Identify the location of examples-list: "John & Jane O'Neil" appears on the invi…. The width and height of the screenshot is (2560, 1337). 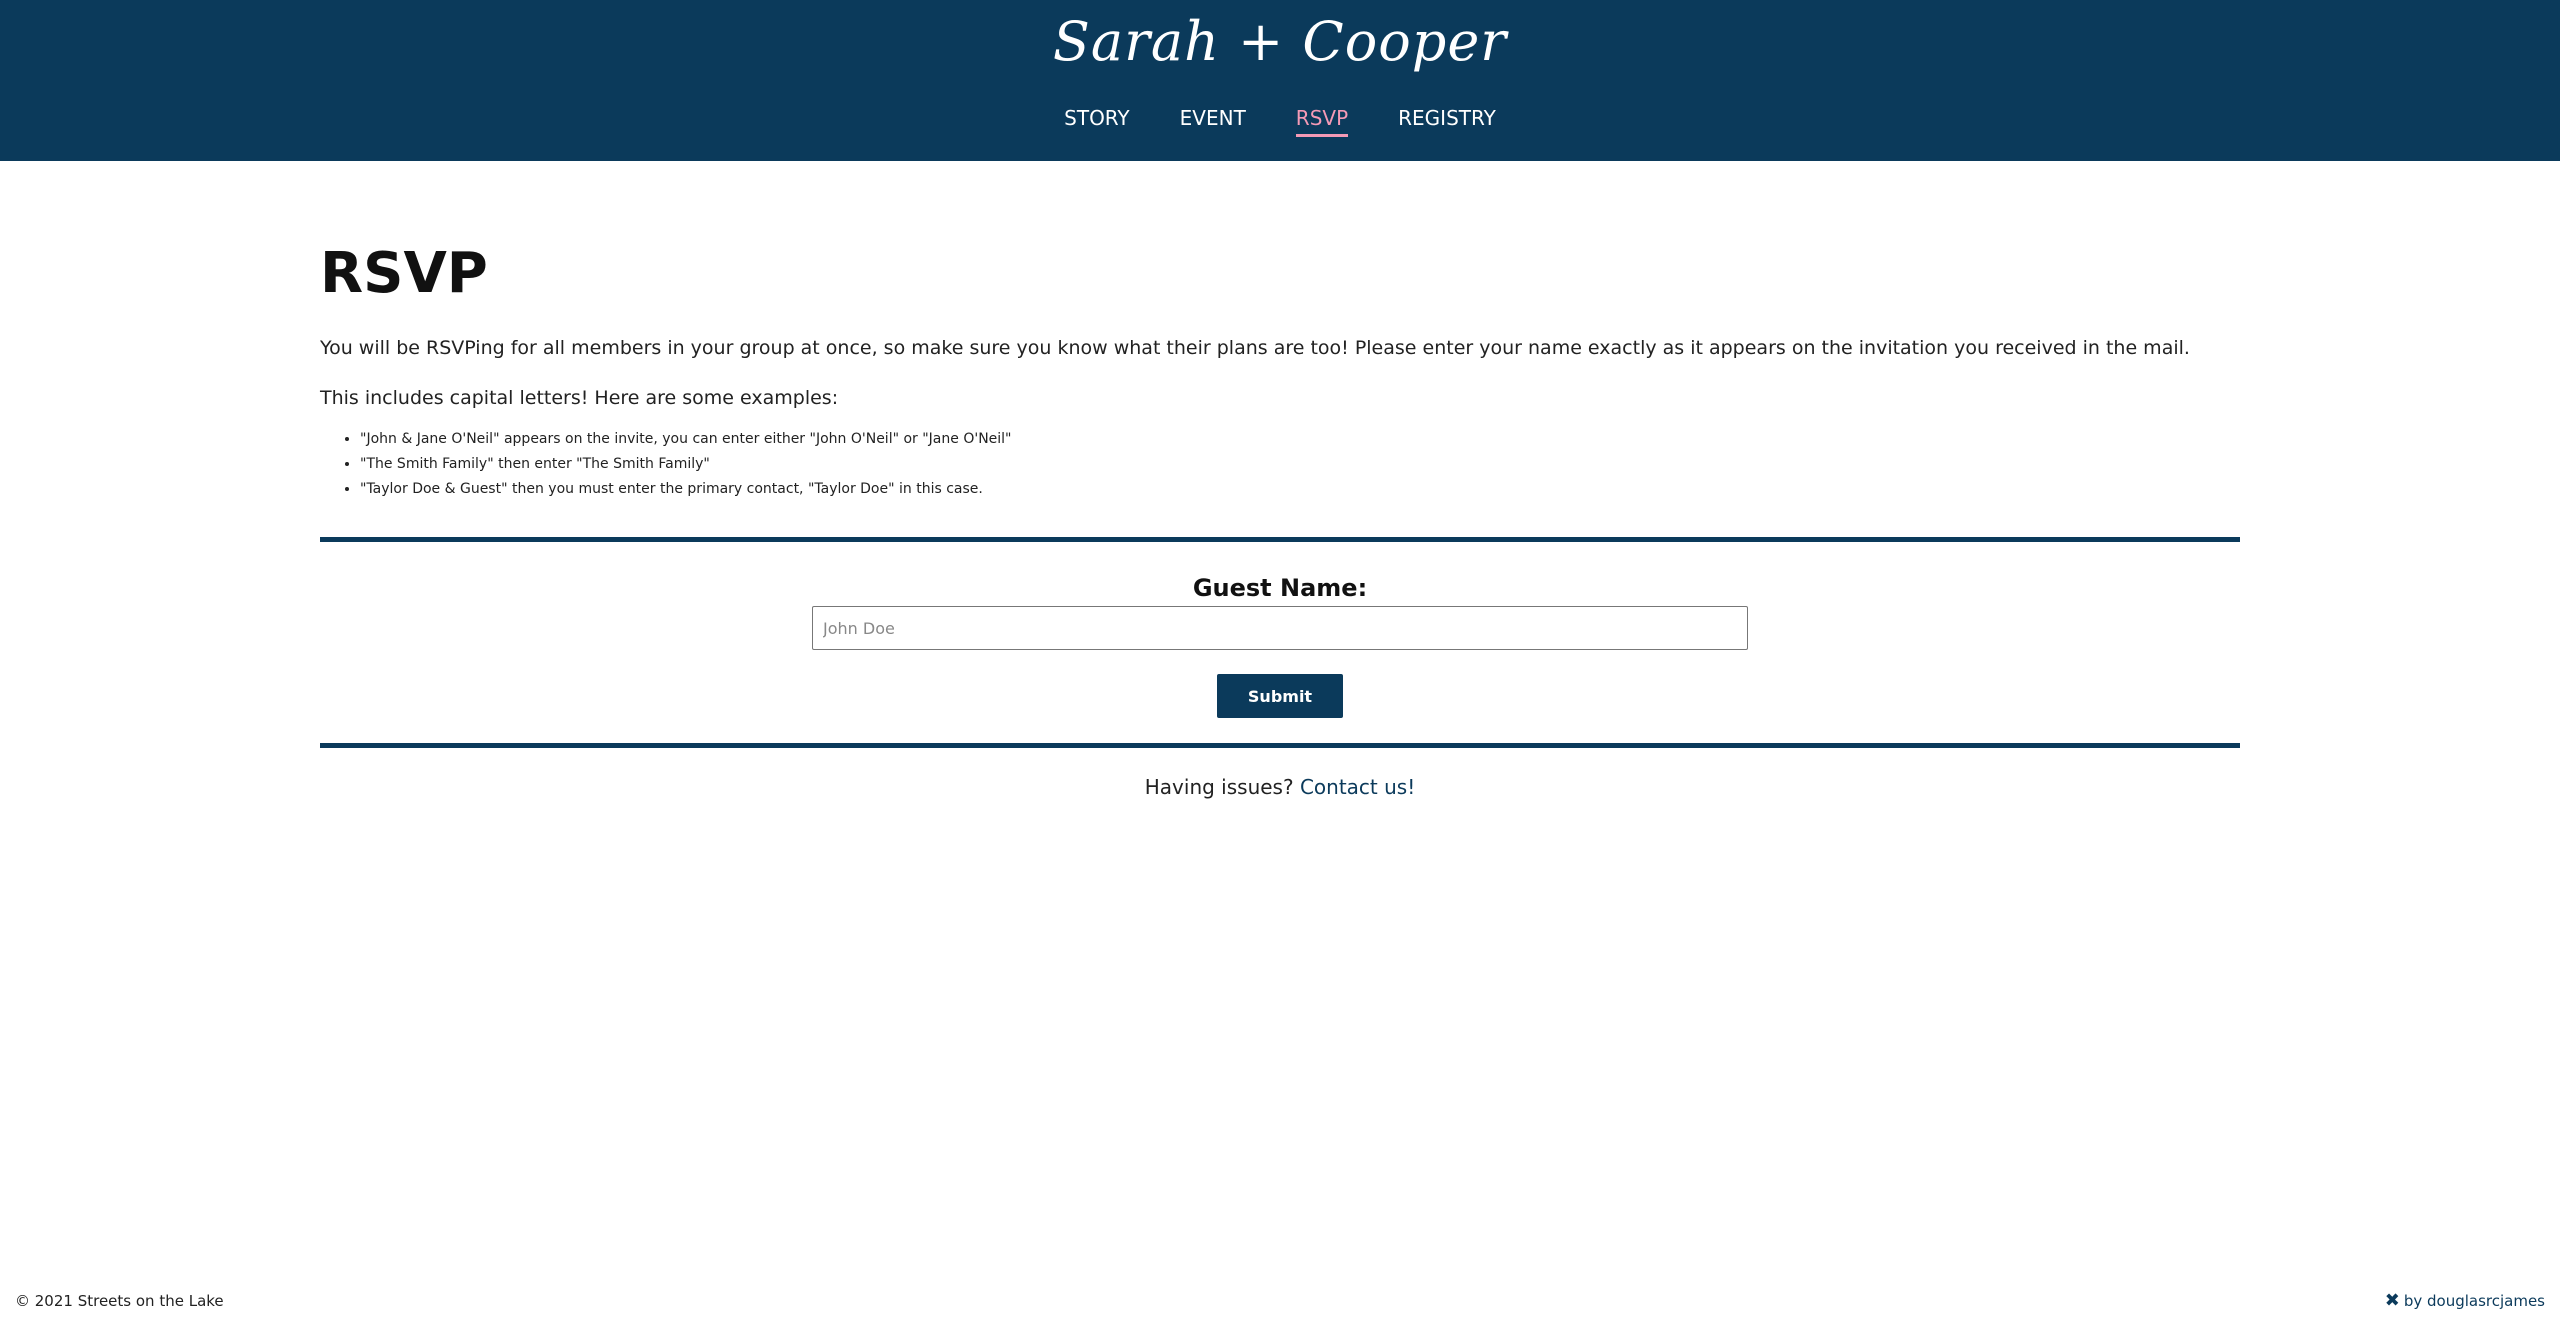
(1280, 464).